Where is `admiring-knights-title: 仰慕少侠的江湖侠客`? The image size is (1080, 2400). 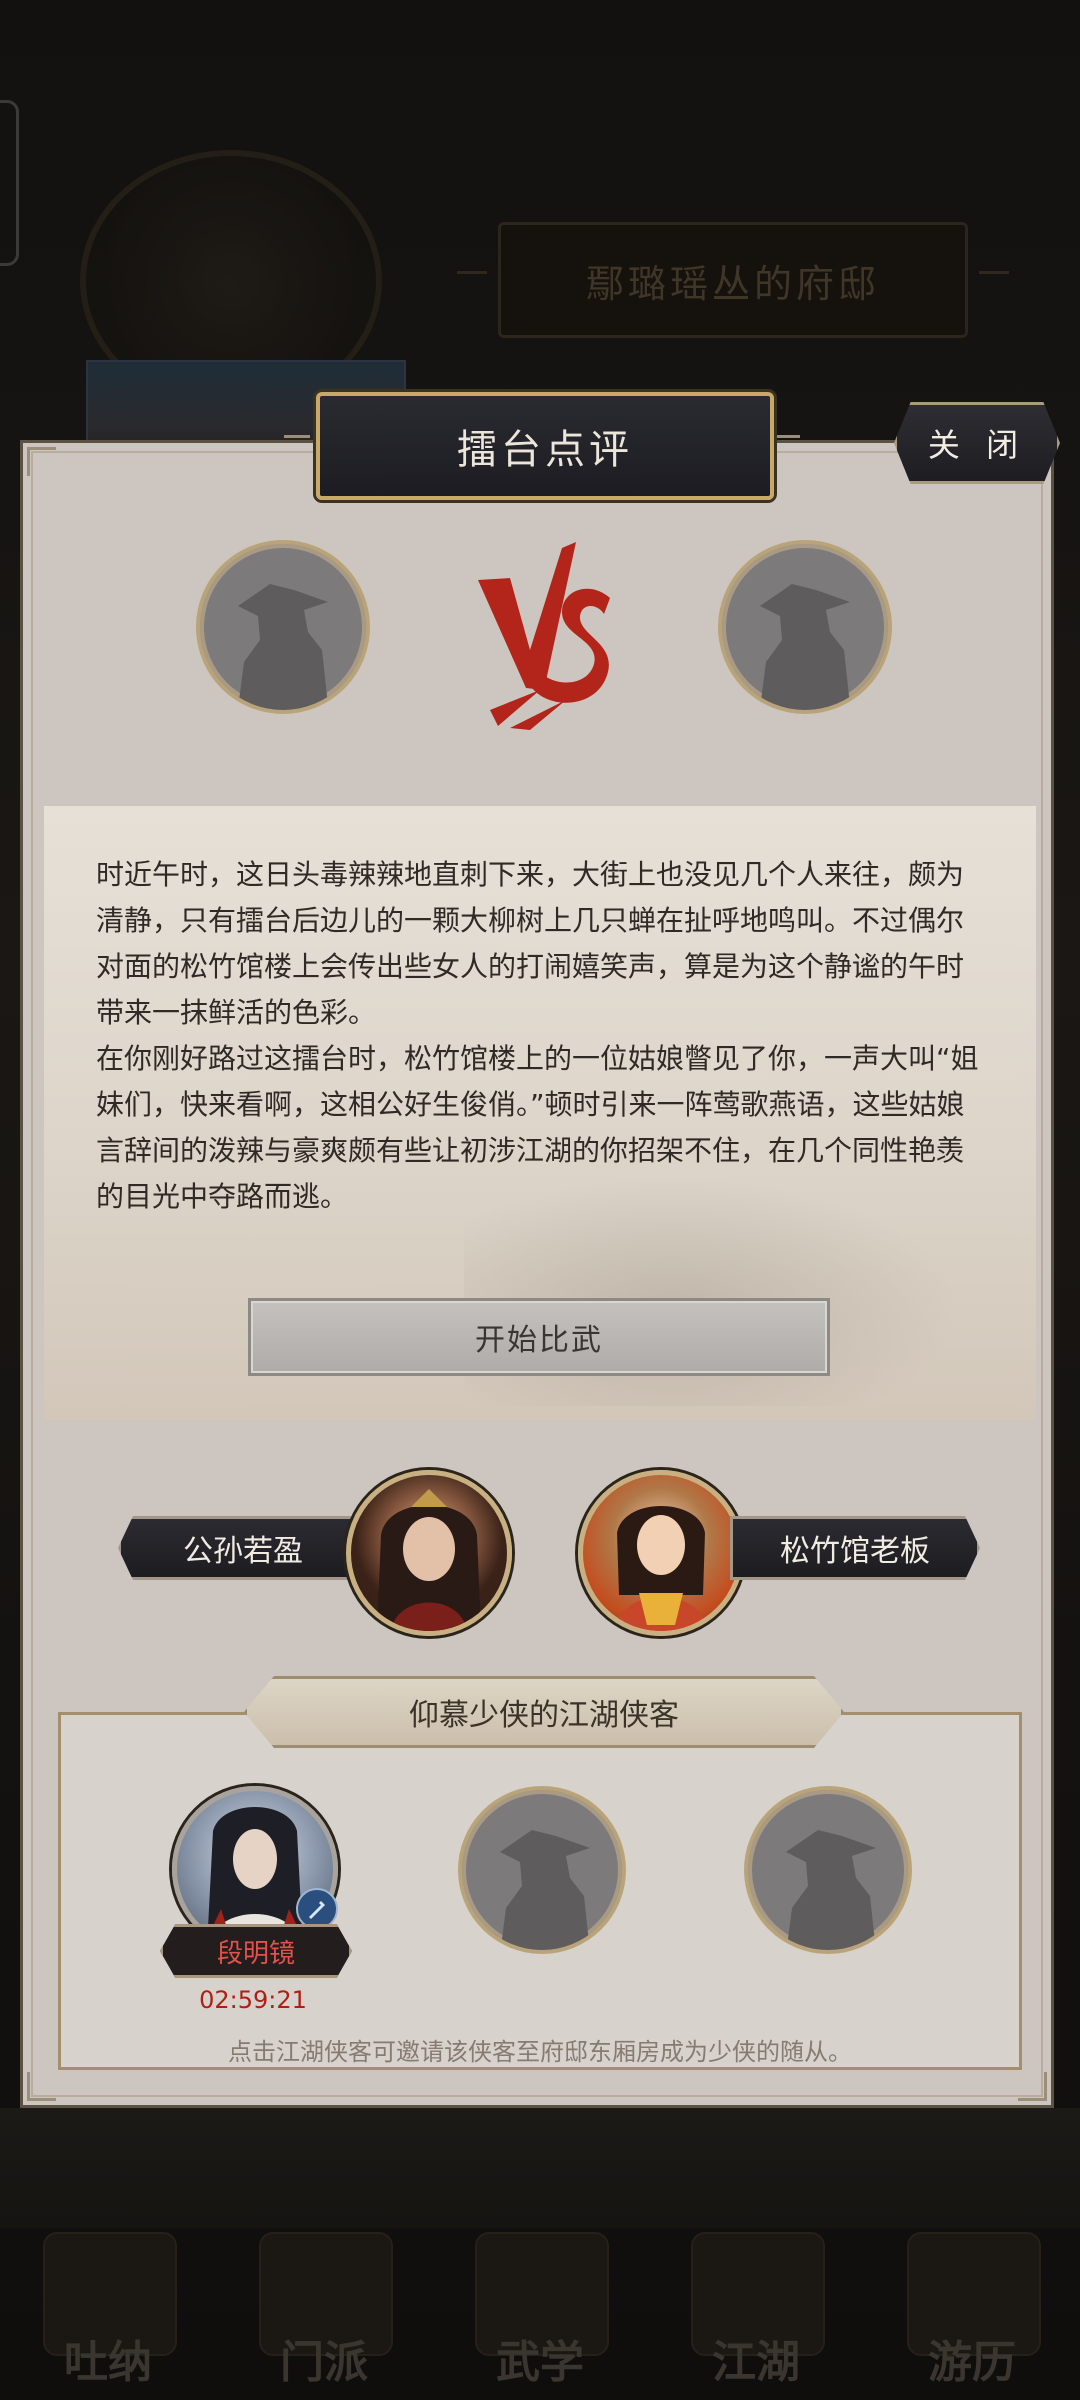 admiring-knights-title: 仰慕少侠的江湖侠客 is located at coordinates (544, 1715).